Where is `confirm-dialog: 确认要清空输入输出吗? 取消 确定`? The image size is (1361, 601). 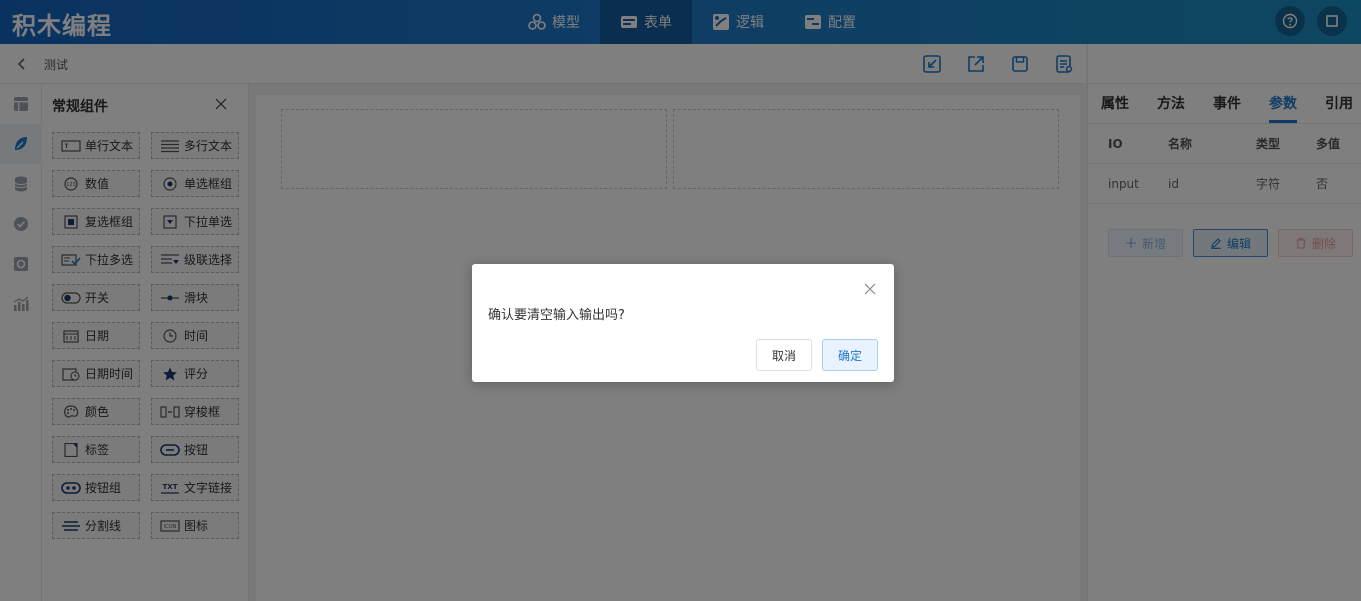 confirm-dialog: 确认要清空输入输出吗? 取消 确定 is located at coordinates (683, 323).